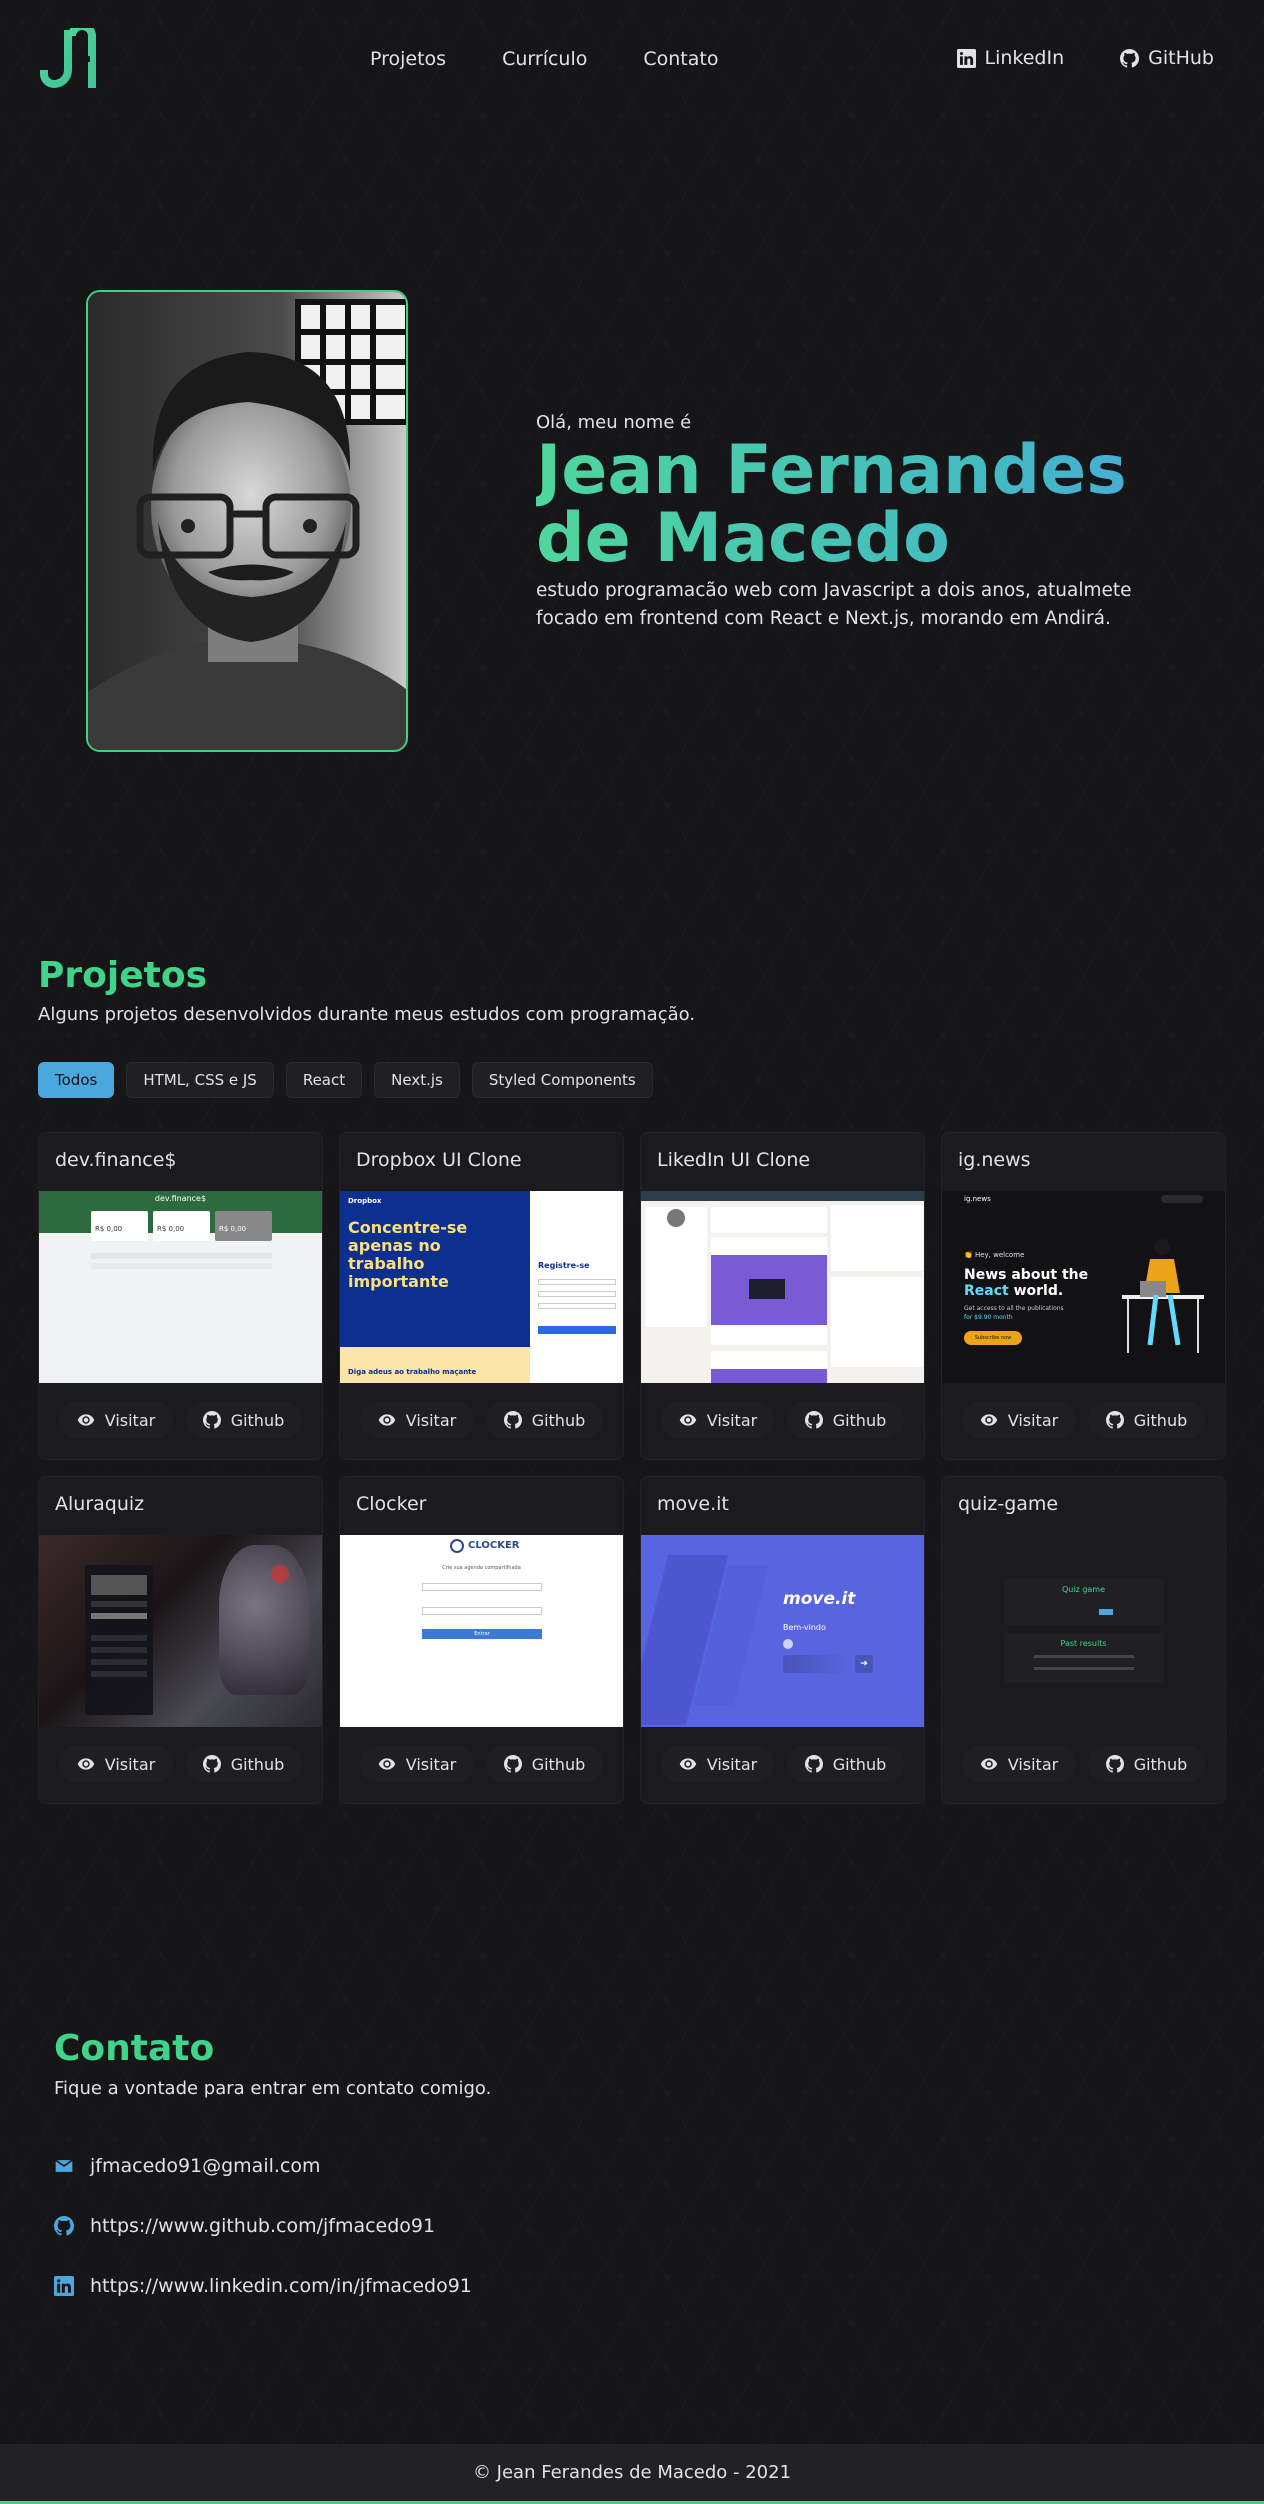 The width and height of the screenshot is (1264, 2504). I want to click on thumb-card-out: R$ 0,00, so click(181, 1226).